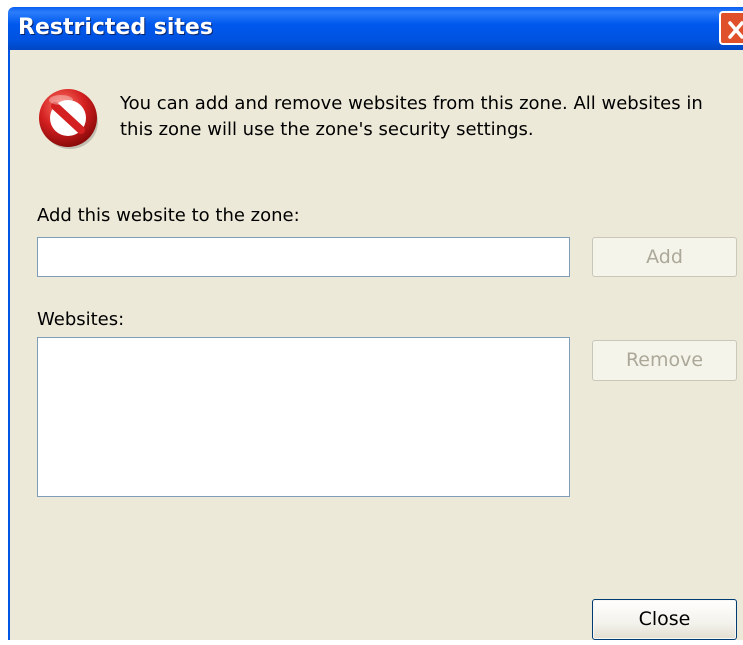 The height and width of the screenshot is (645, 743). I want to click on x-icon, so click(735, 30).